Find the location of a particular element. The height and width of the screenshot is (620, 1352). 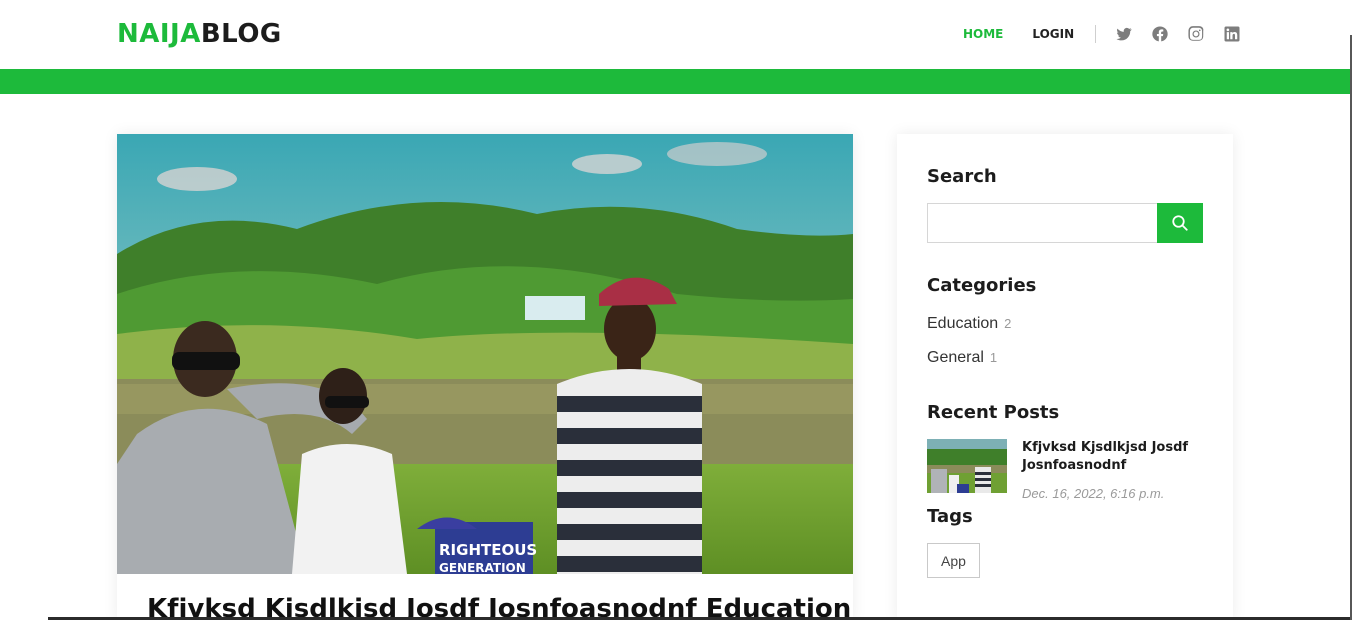

site-logo: NAIJABLOG is located at coordinates (199, 34).